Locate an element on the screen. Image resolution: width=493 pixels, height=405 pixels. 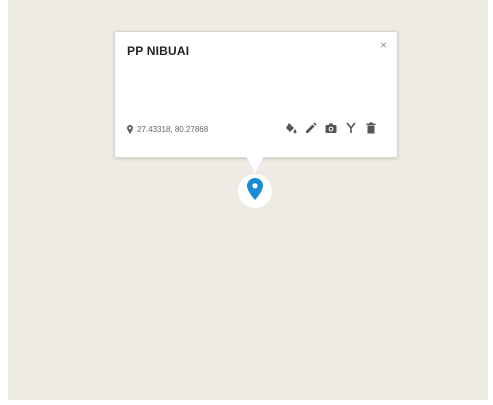
popup-pointer is located at coordinates (255, 165).